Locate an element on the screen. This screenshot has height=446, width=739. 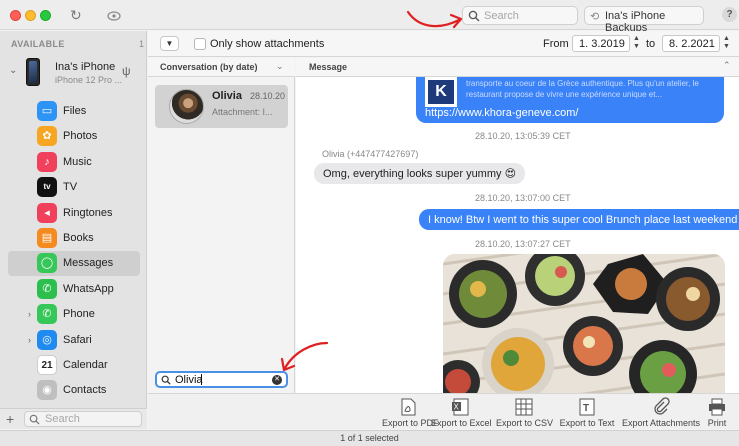
sidebar-item-phone: › ✆ Phone is located at coordinates (74, 314).